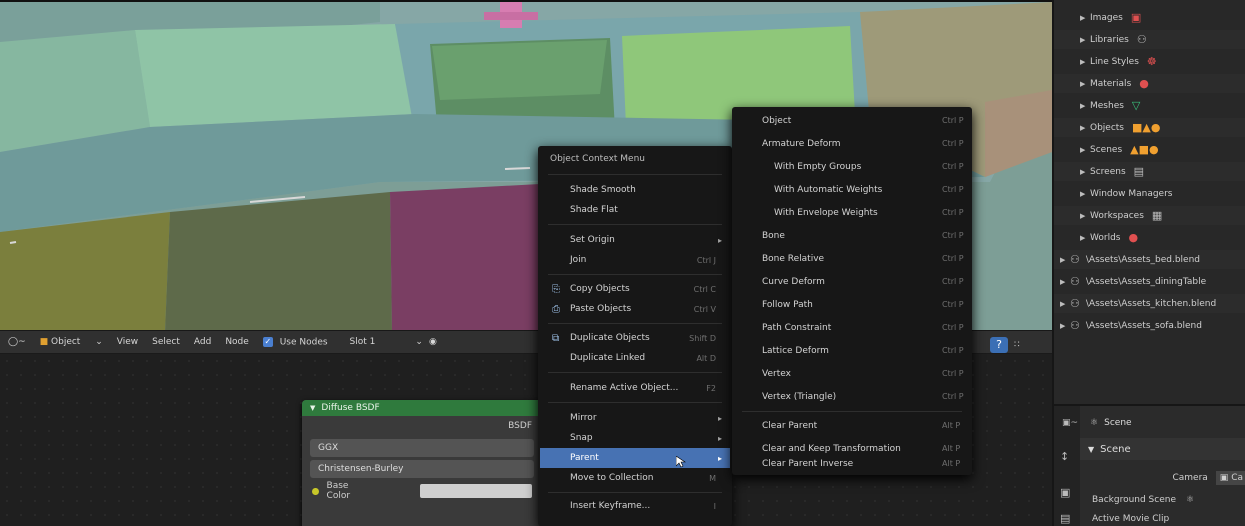  I want to click on outliner-library-kitchen: ▶ ⚇ \Assets\Assets_kitchen.blend, so click(1149, 303).